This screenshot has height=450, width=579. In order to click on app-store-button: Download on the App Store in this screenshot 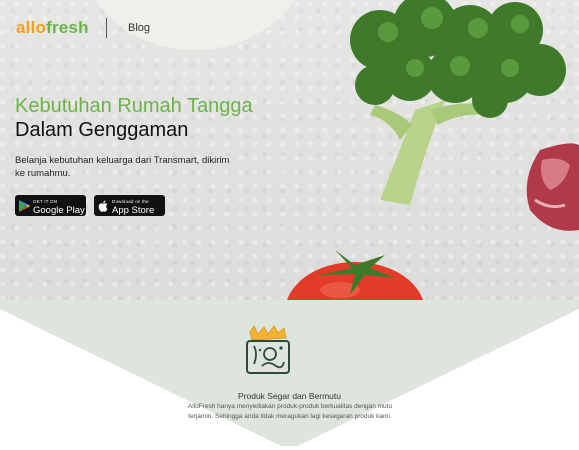, I will do `click(129, 205)`.